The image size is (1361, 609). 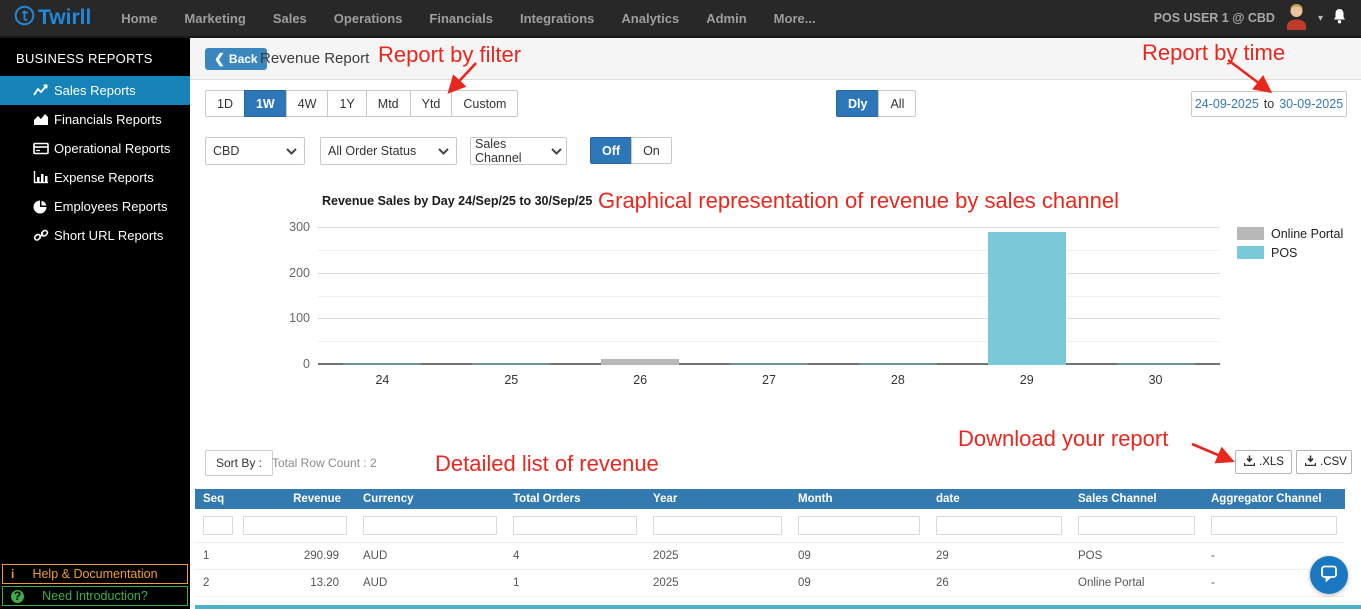 I want to click on col-header-currency: Currency, so click(x=430, y=499).